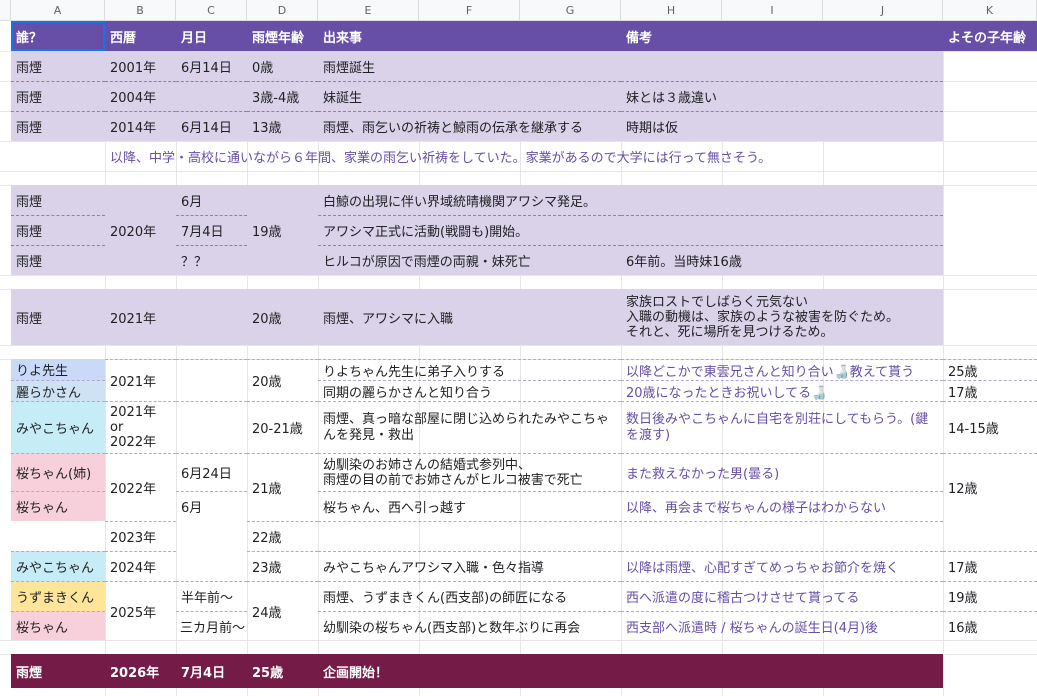  Describe the element at coordinates (211, 260) in the screenshot. I see `cell-date: ？？` at that location.